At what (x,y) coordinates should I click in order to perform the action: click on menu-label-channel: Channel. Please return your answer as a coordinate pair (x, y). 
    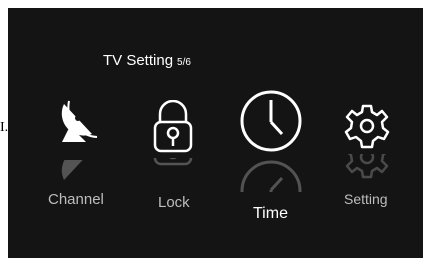
    Looking at the image, I should click on (76, 199).